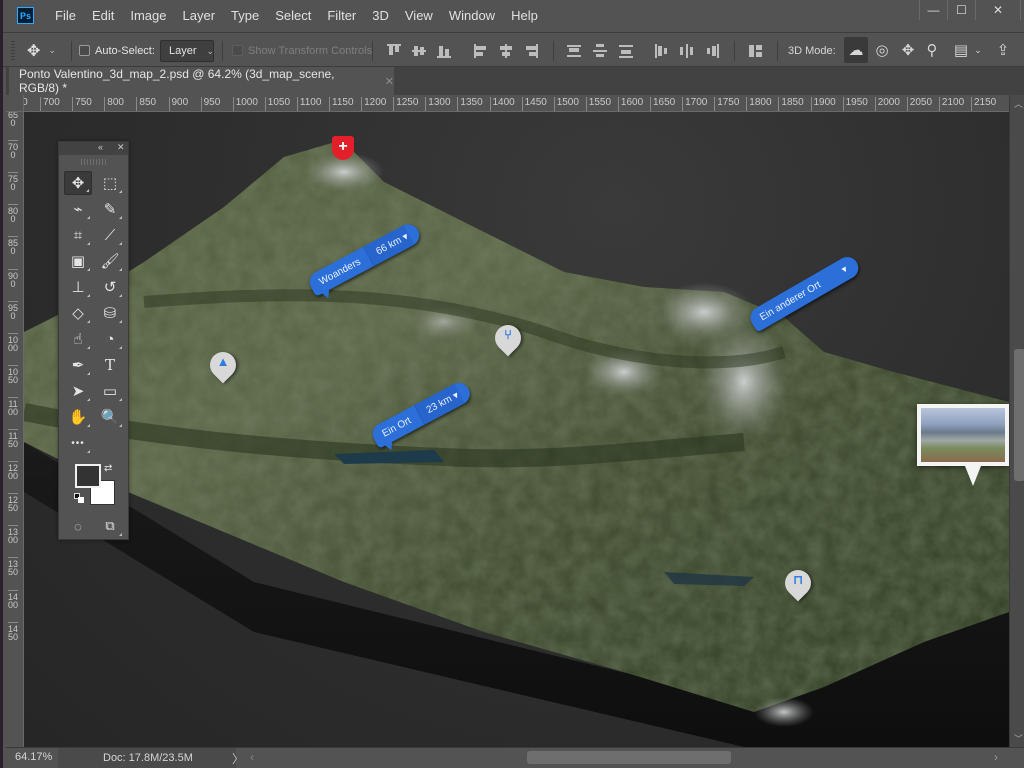 This screenshot has height=768, width=1024. I want to click on close-panel-icon: ✕, so click(121, 147).